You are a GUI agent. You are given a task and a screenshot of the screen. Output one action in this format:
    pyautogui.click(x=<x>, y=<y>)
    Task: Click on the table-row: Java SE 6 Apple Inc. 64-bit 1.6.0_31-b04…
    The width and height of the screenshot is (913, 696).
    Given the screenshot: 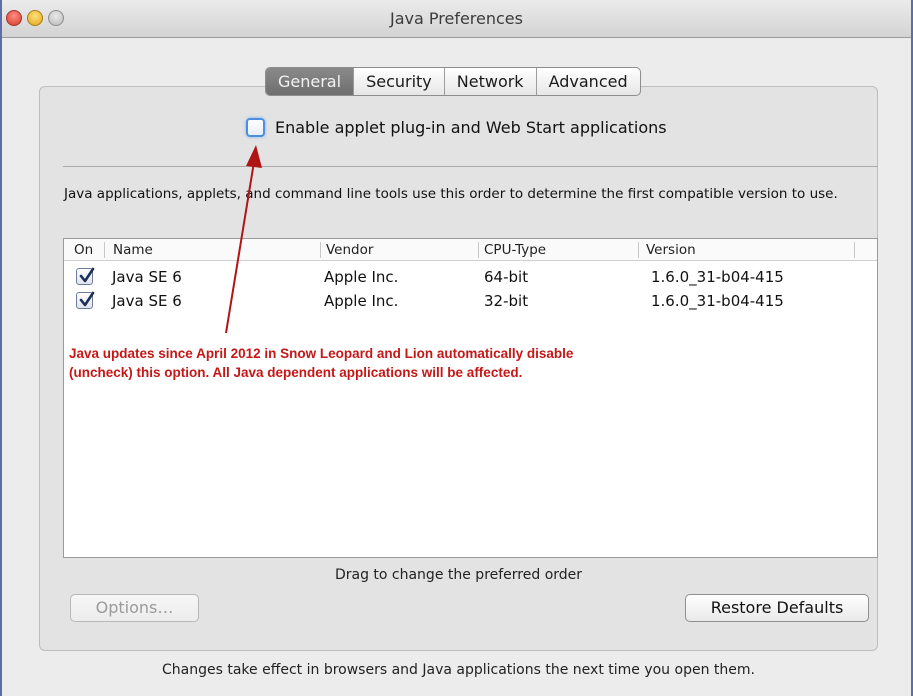 What is the action you would take?
    pyautogui.click(x=470, y=277)
    